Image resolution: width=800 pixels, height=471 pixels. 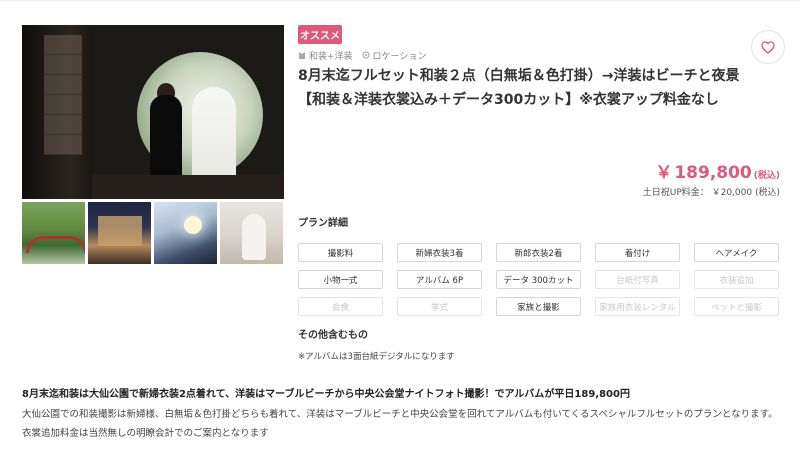 What do you see at coordinates (214, 137) in the screenshot?
I see `bride-figure` at bounding box center [214, 137].